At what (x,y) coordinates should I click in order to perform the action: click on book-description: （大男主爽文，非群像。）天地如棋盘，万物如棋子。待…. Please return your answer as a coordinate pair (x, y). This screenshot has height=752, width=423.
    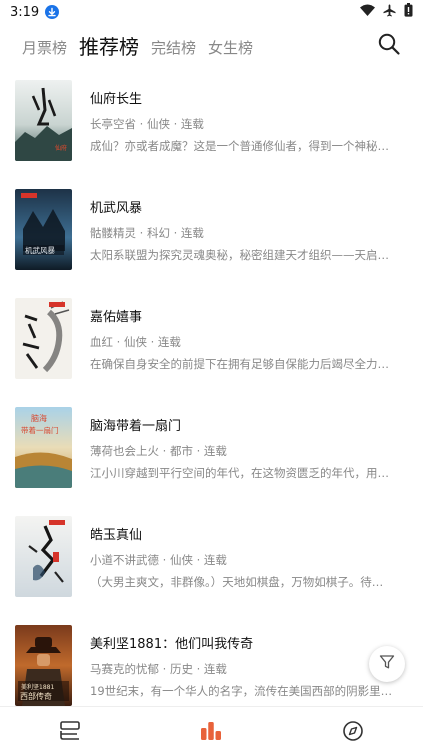
    Looking at the image, I should click on (237, 582).